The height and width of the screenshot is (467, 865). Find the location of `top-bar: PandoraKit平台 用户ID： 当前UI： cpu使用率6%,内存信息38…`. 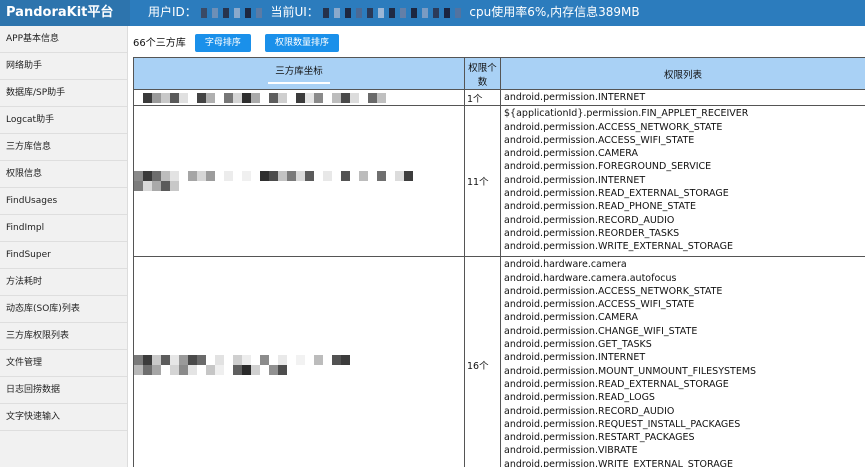

top-bar: PandoraKit平台 用户ID： 当前UI： cpu使用率6%,内存信息38… is located at coordinates (432, 13).